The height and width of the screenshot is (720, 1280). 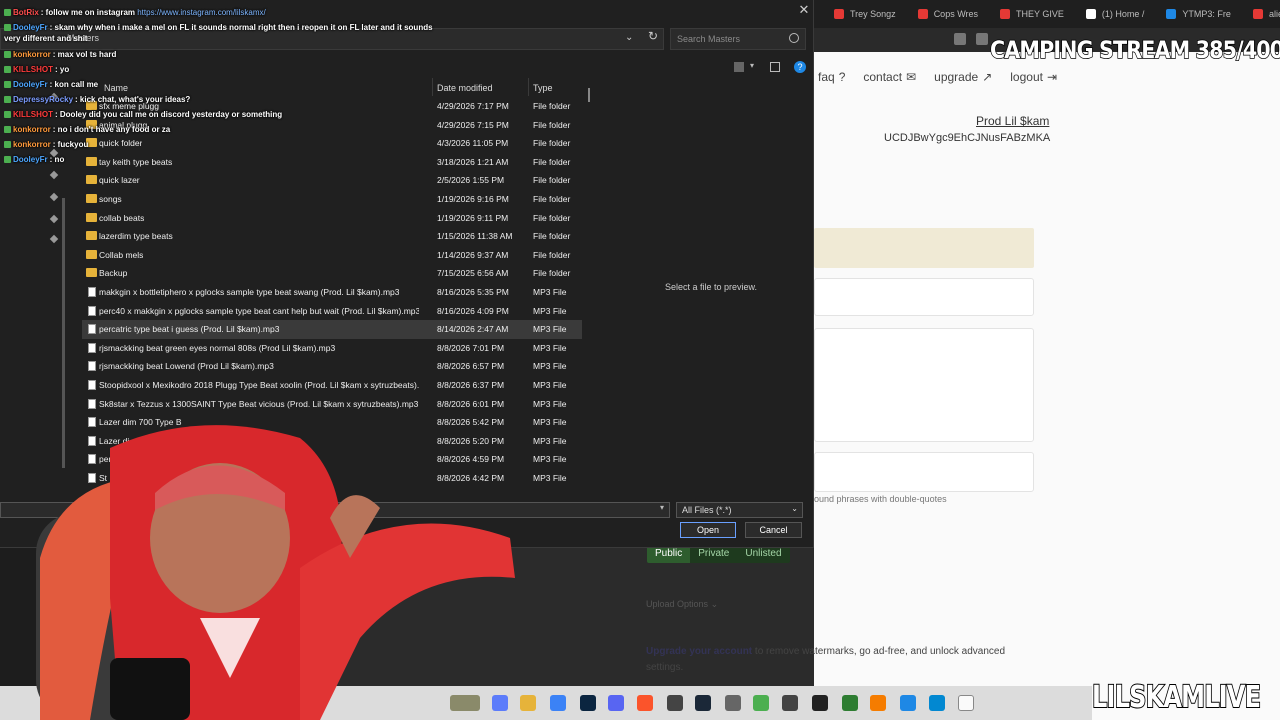 What do you see at coordinates (948, 14) in the screenshot?
I see `browser-tab: Cops Wres` at bounding box center [948, 14].